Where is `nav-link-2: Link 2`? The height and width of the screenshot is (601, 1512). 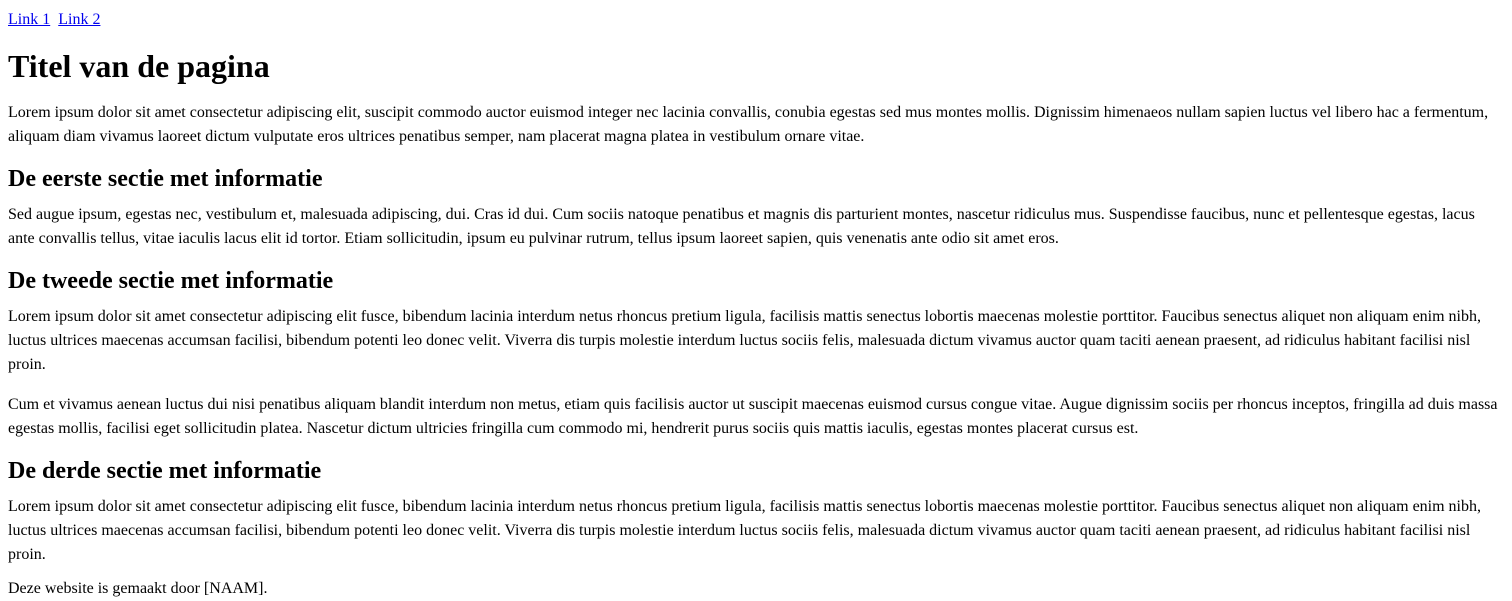
nav-link-2: Link 2 is located at coordinates (79, 19).